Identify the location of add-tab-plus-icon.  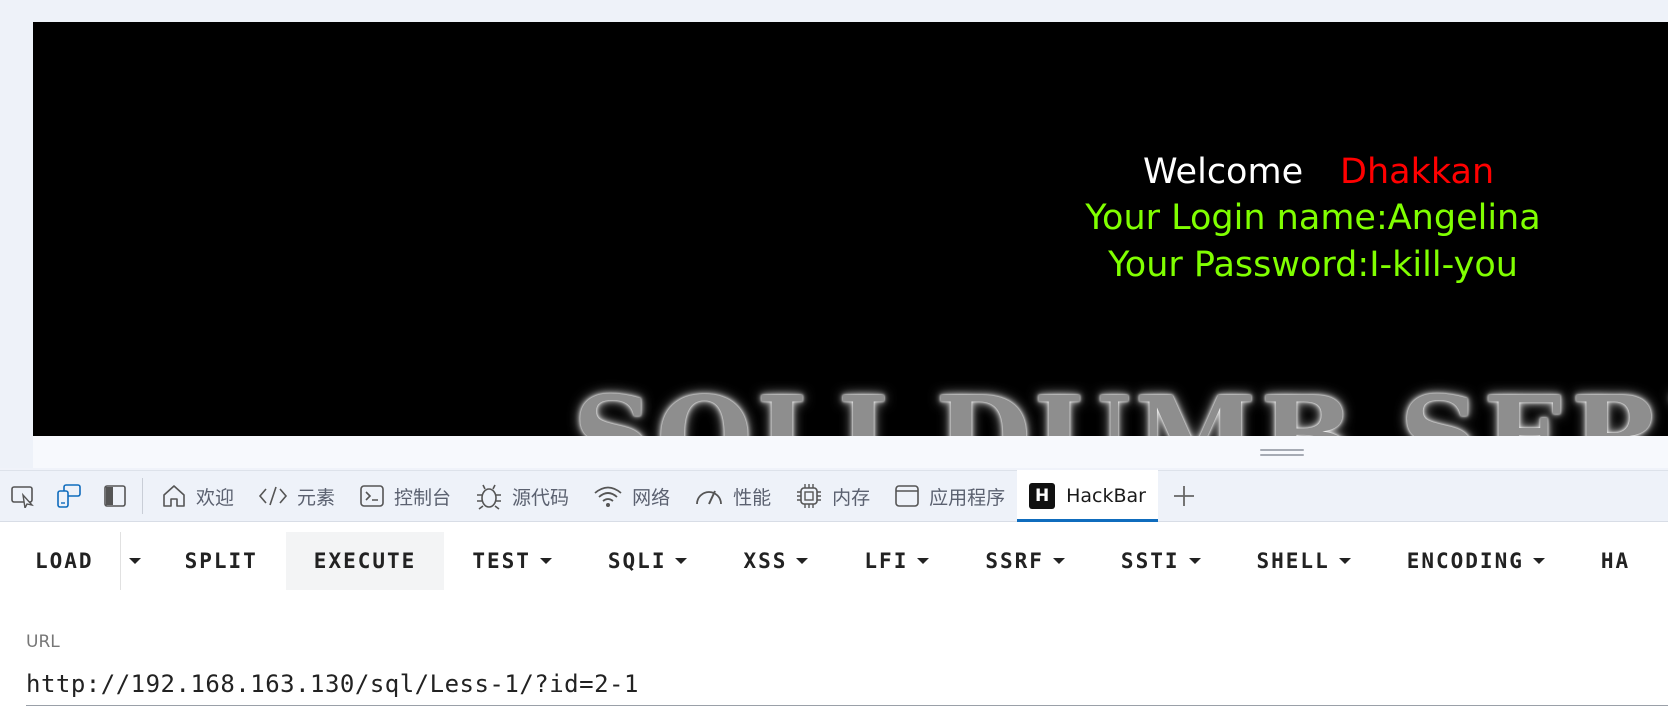
(1184, 496).